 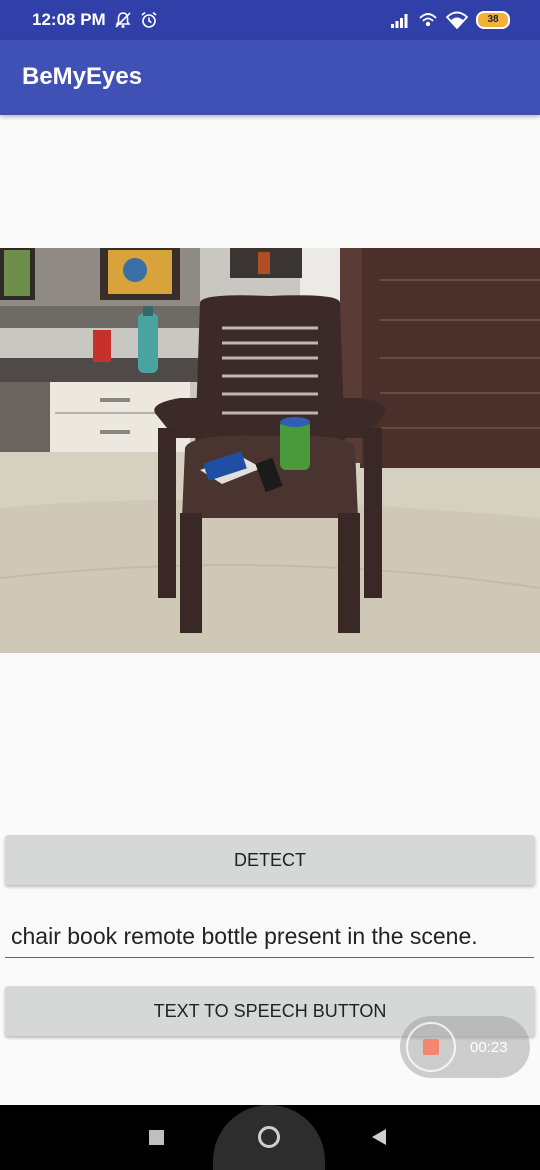 What do you see at coordinates (270, 20) in the screenshot?
I see `status-bar: 12:08 PM 38` at bounding box center [270, 20].